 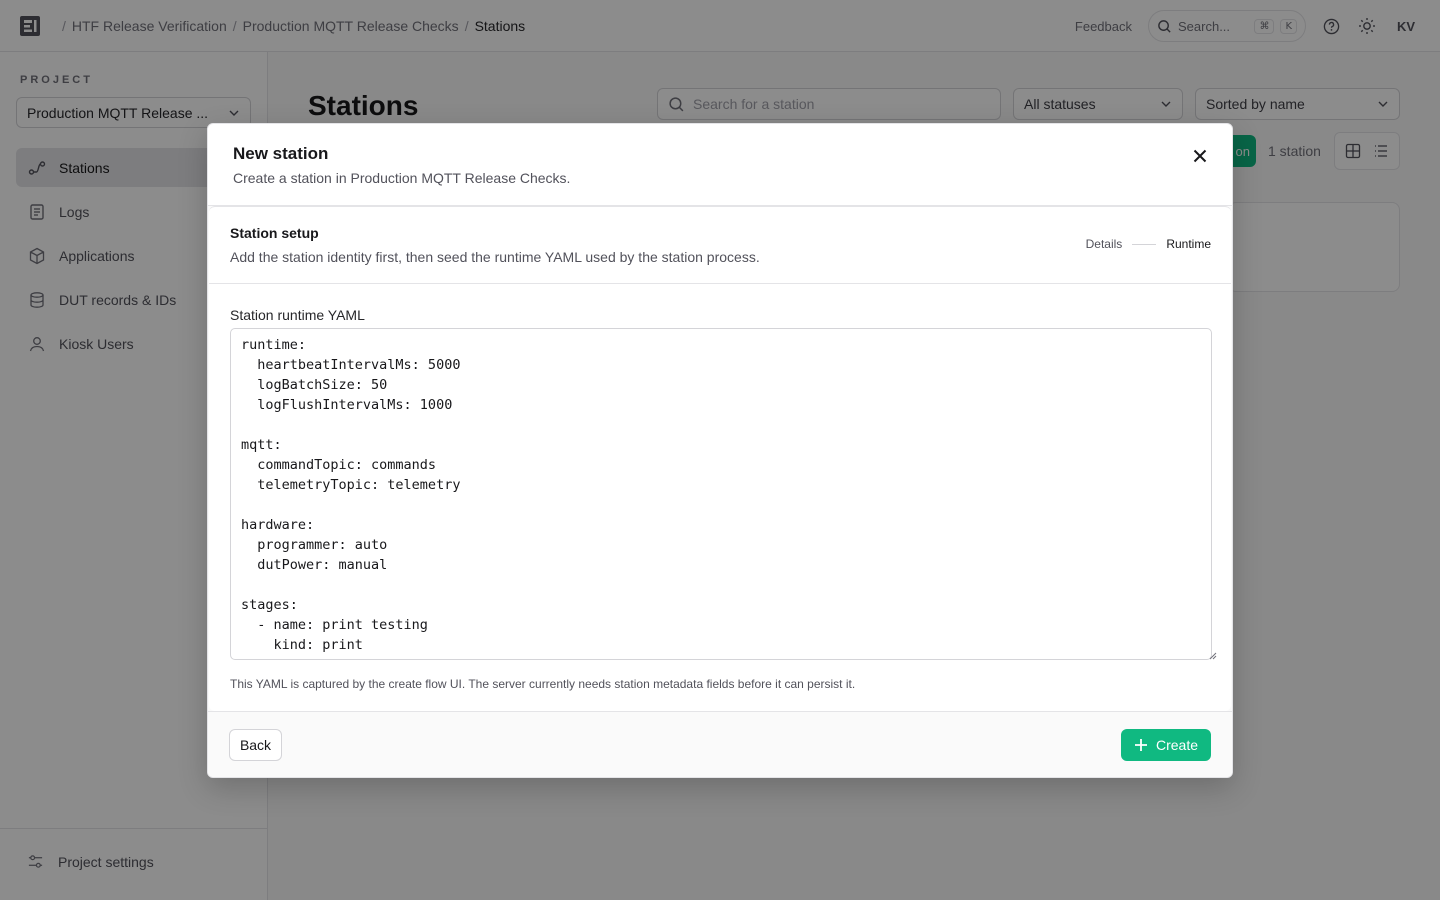 What do you see at coordinates (274, 233) in the screenshot?
I see `setup-title: Station setup` at bounding box center [274, 233].